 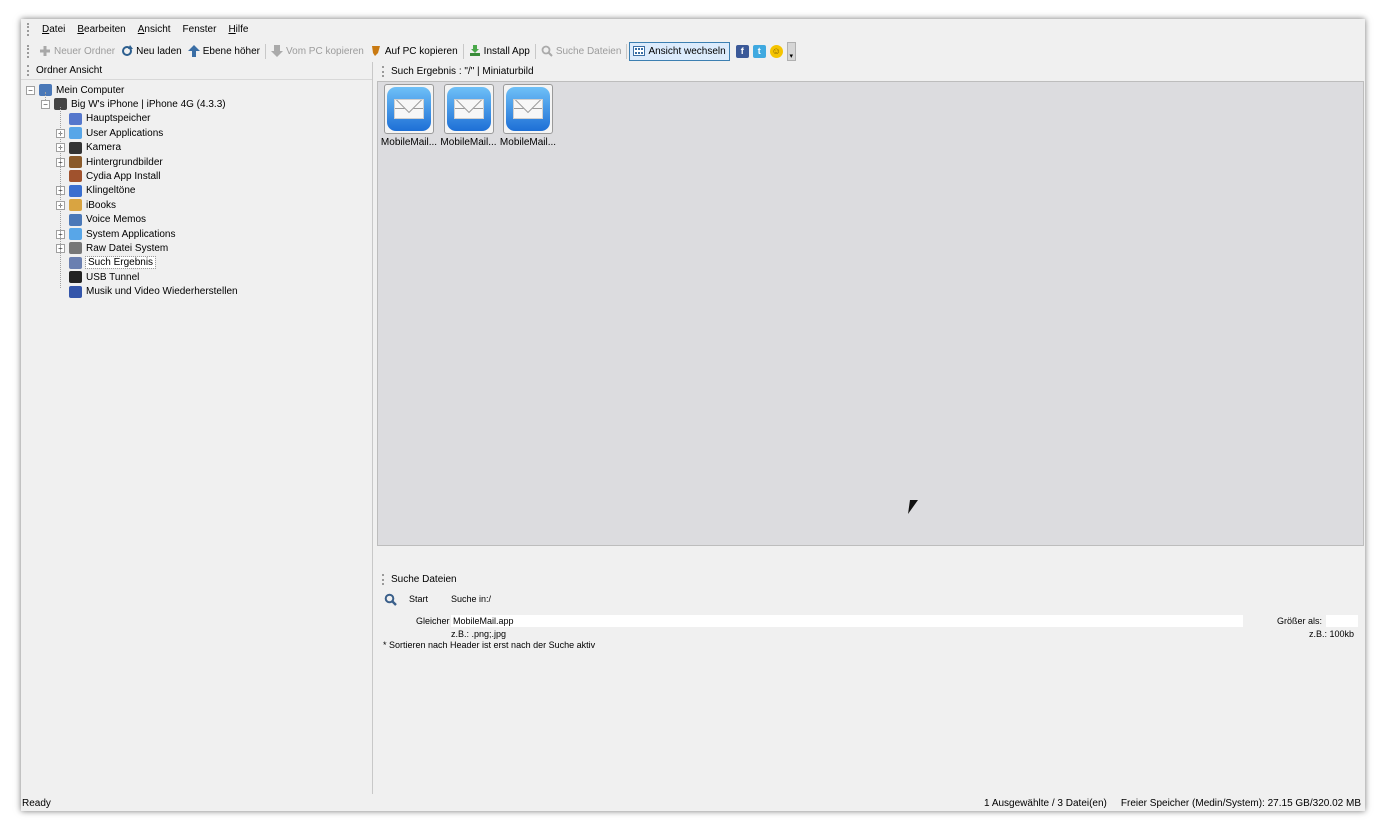 I want to click on media-restore-icon, so click(x=75, y=291).